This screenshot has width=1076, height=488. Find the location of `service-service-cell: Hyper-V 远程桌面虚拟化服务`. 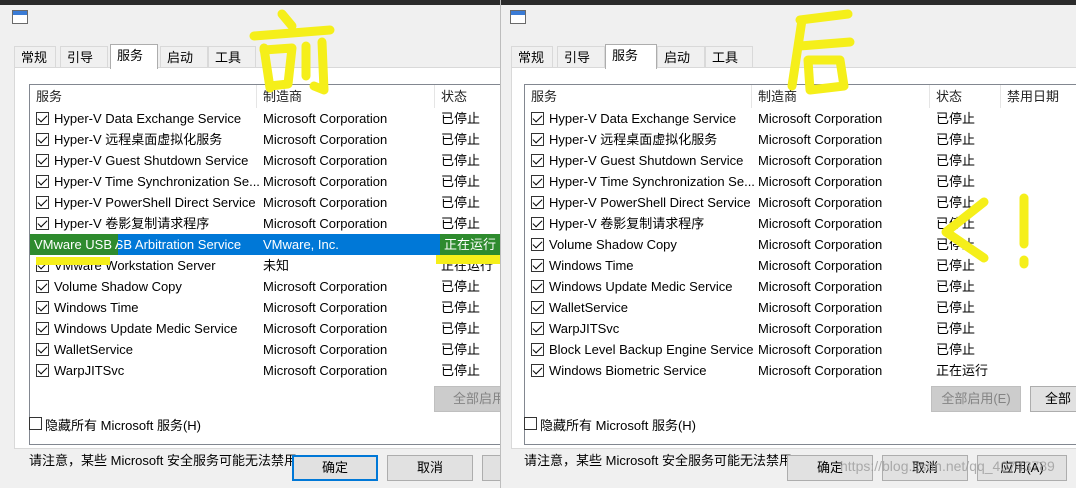

service-service-cell: Hyper-V 远程桌面虚拟化服务 is located at coordinates (633, 139).